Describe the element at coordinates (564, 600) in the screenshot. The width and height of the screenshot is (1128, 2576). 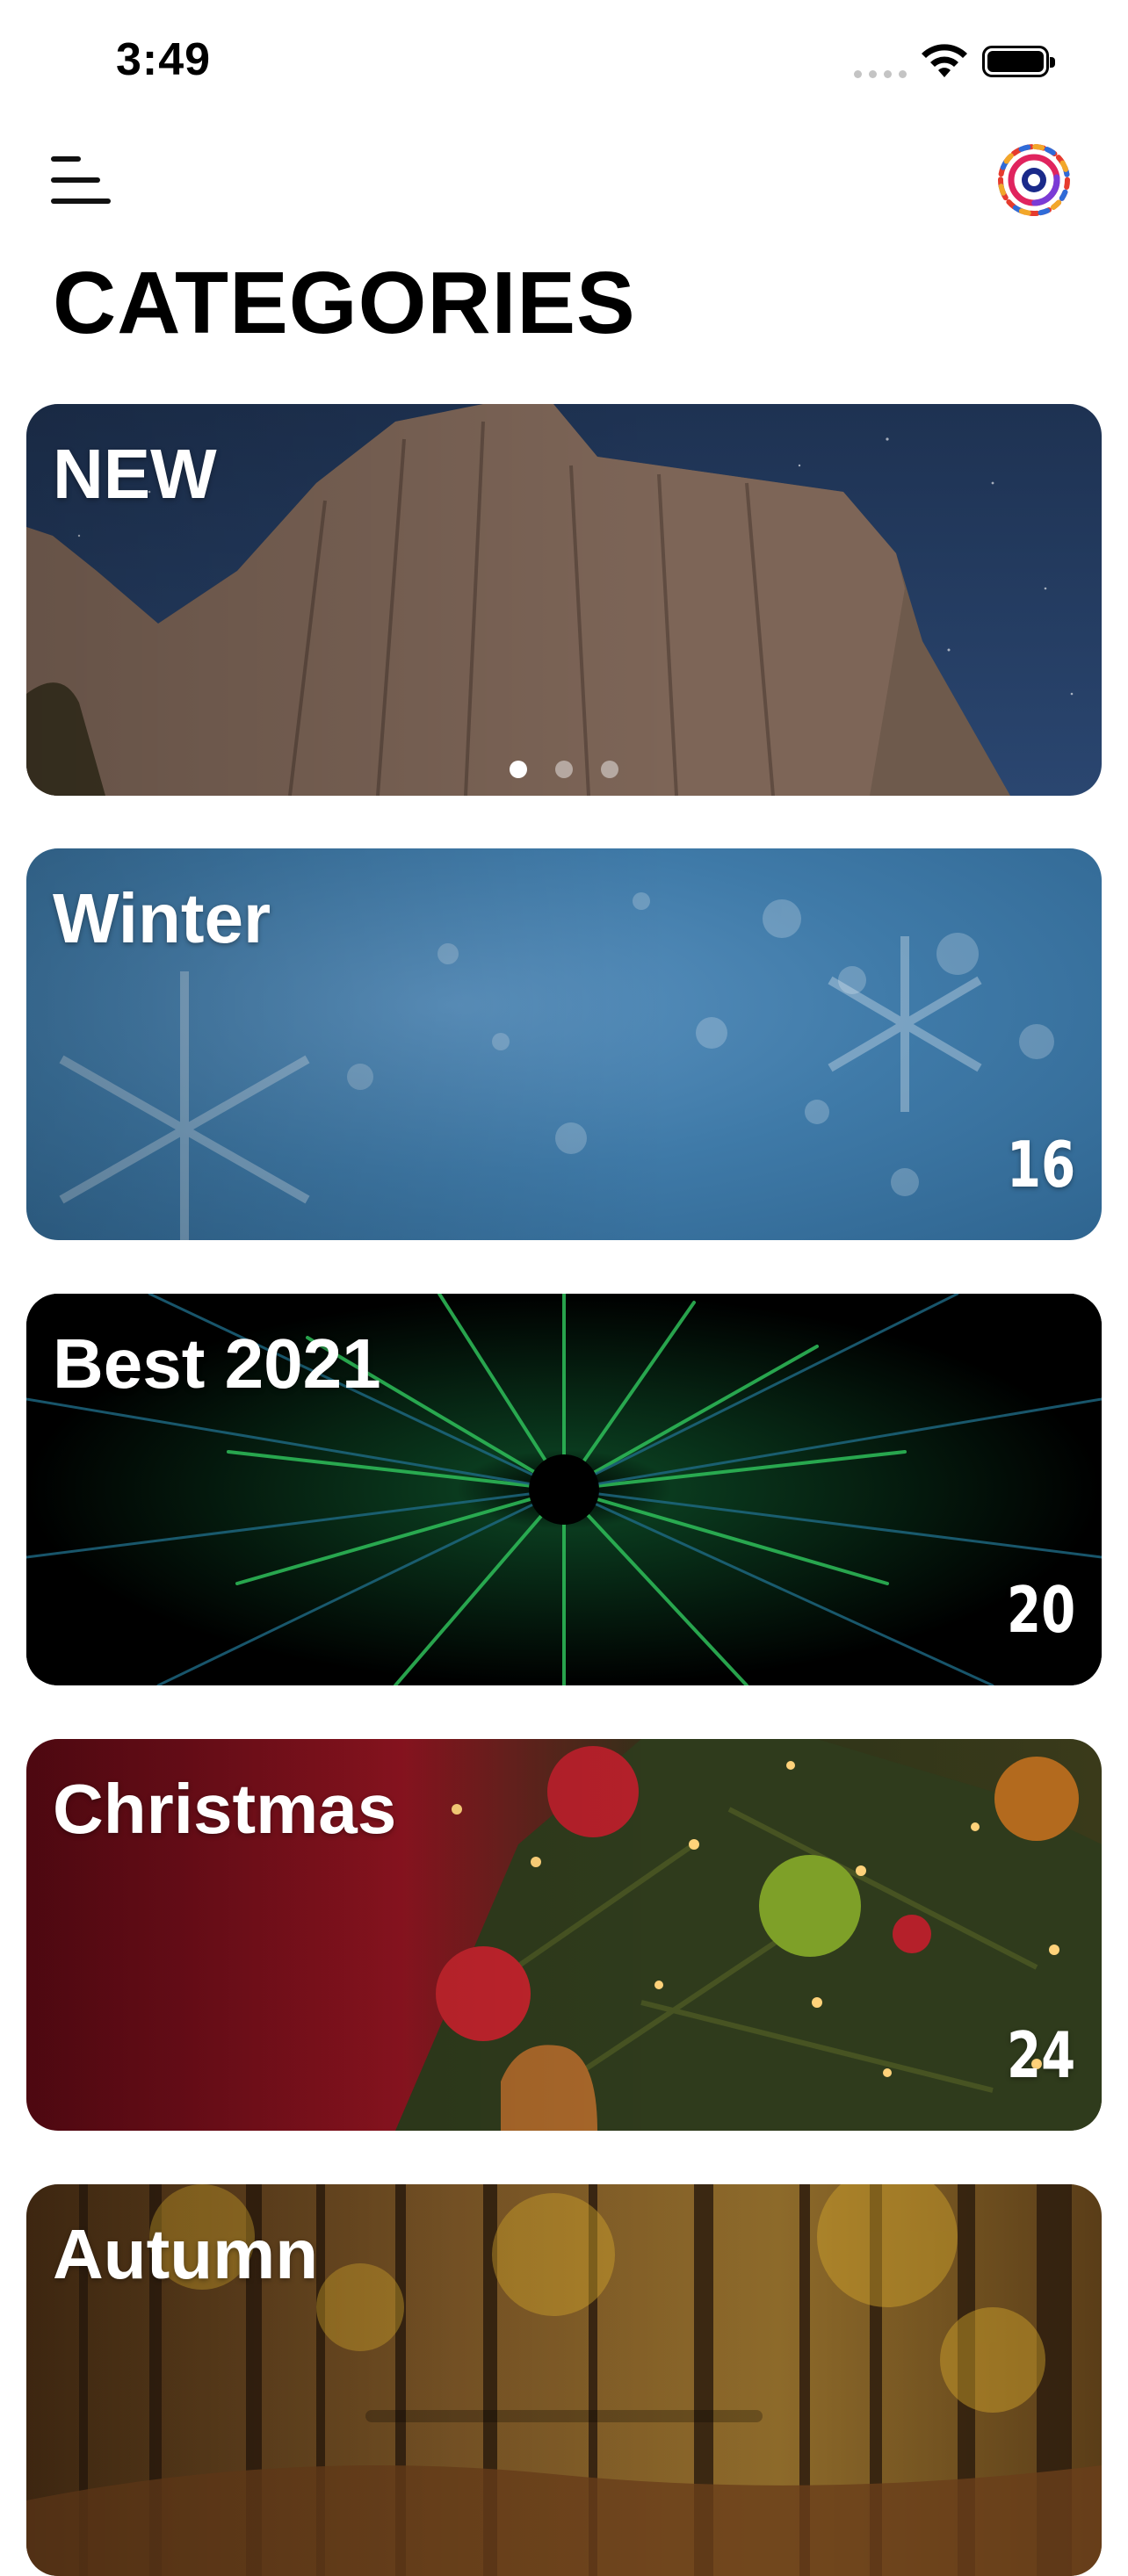
I see `category-card-new: NEW` at that location.